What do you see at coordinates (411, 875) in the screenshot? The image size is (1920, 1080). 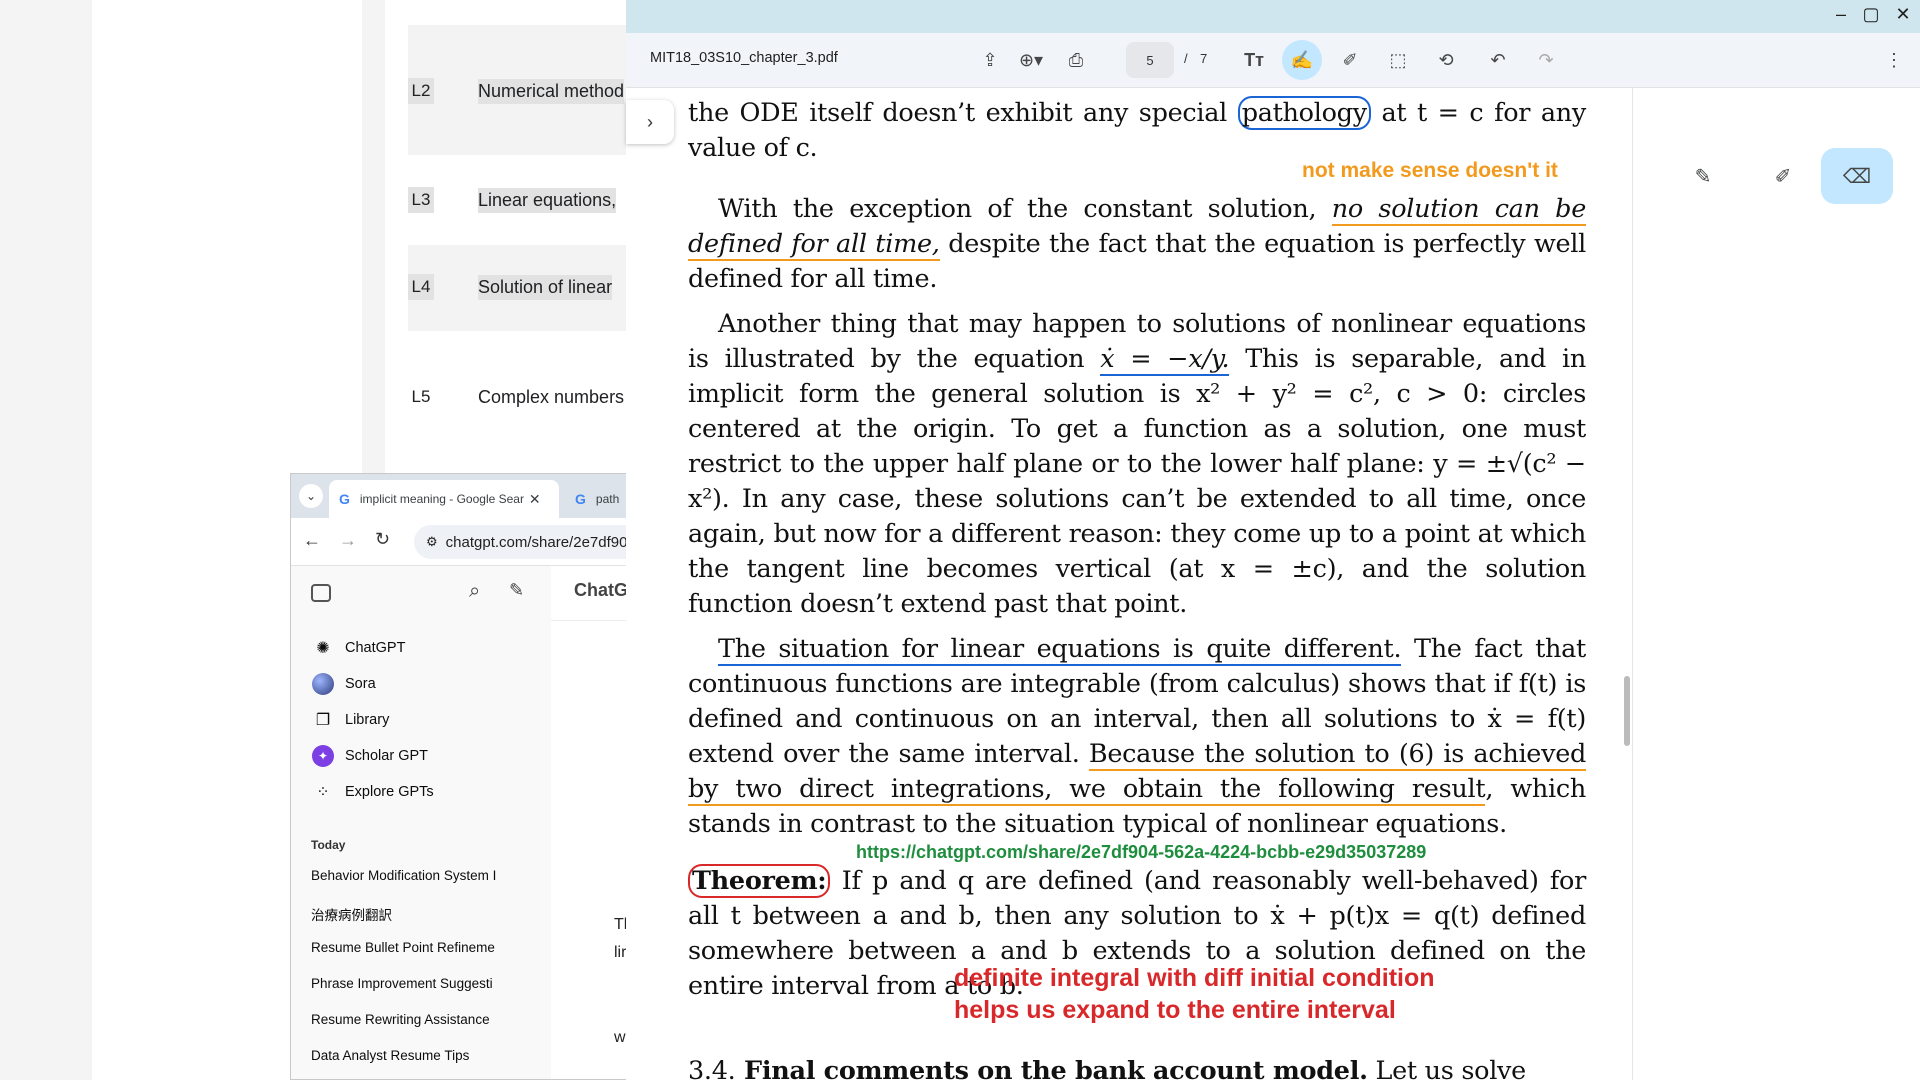 I see `history-item: Behavior Modification System I` at bounding box center [411, 875].